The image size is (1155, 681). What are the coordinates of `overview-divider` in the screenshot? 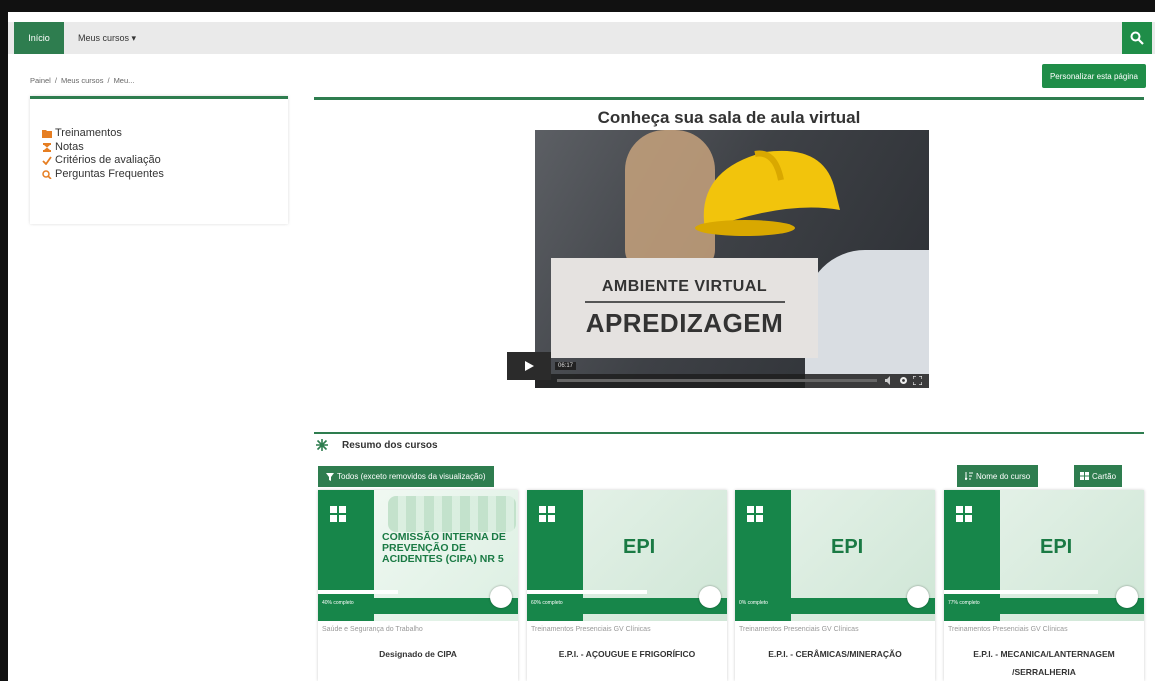 It's located at (729, 433).